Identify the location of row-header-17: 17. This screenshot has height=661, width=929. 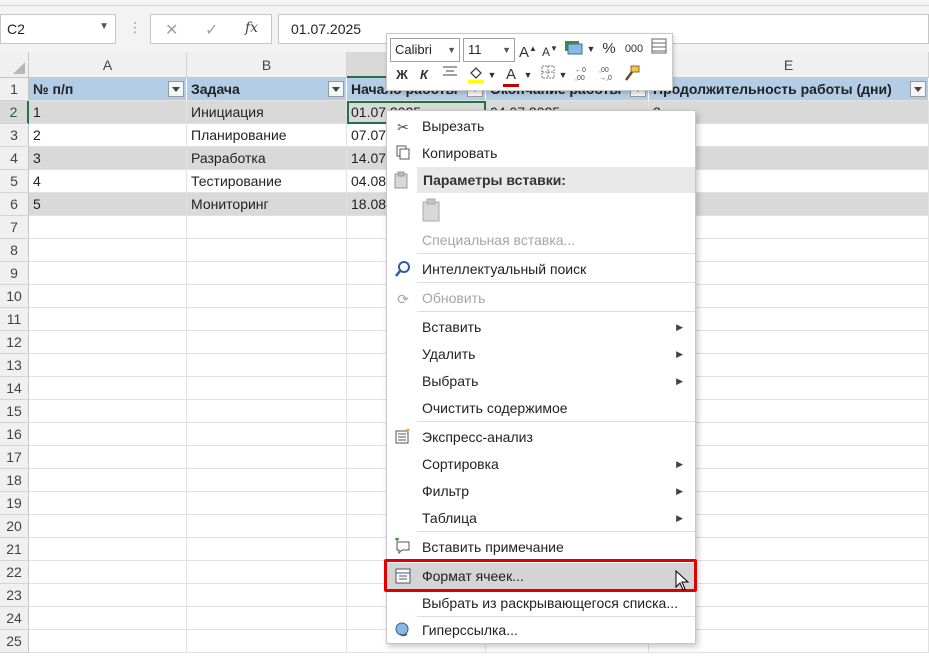
(14, 457).